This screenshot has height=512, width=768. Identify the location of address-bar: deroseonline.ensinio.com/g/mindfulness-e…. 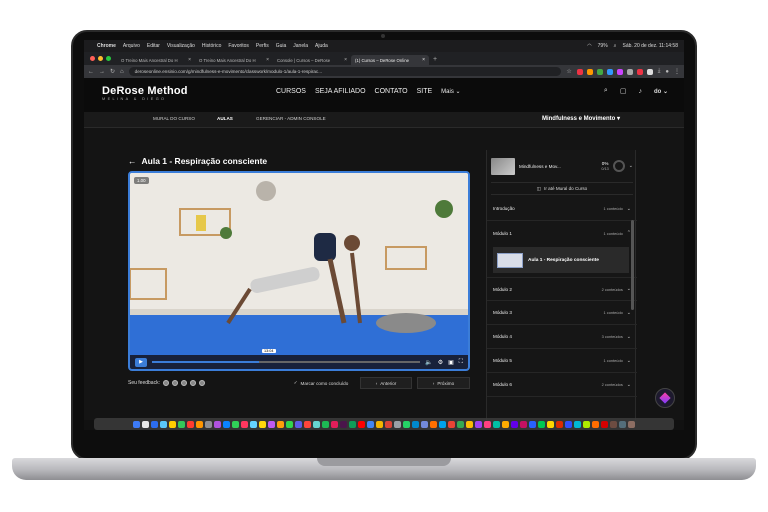
(345, 71).